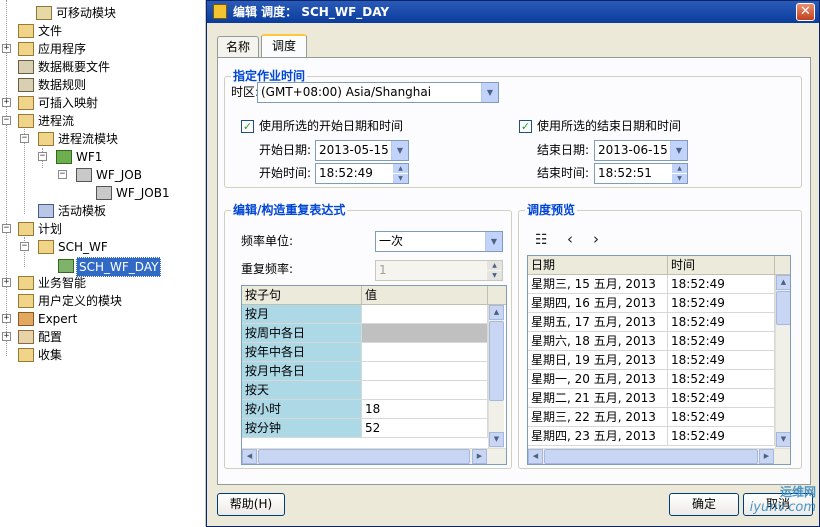 This screenshot has width=820, height=527. I want to click on data-rule-icon, so click(26, 85).